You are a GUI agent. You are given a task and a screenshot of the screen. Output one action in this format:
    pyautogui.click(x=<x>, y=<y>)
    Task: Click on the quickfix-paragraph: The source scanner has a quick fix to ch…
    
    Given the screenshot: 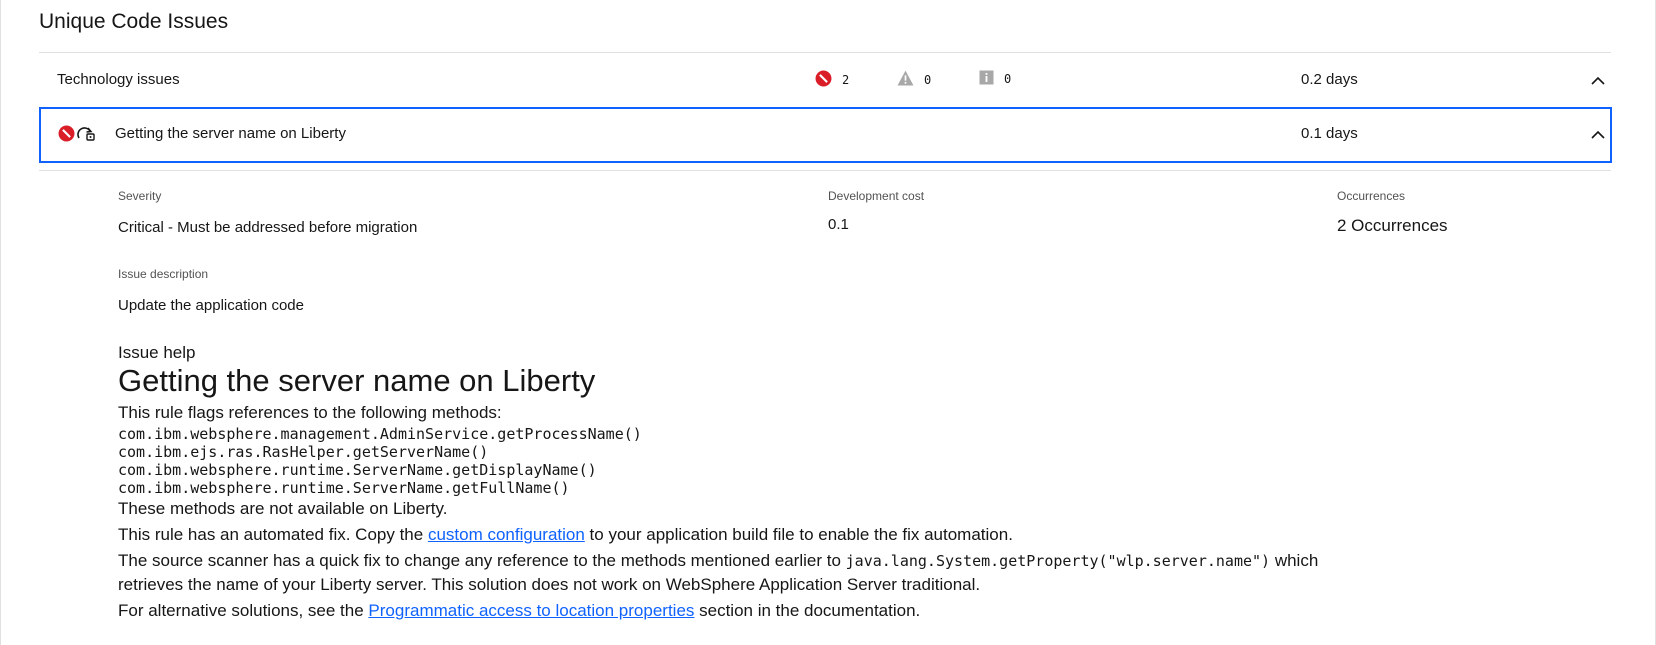 What is the action you would take?
    pyautogui.click(x=858, y=573)
    